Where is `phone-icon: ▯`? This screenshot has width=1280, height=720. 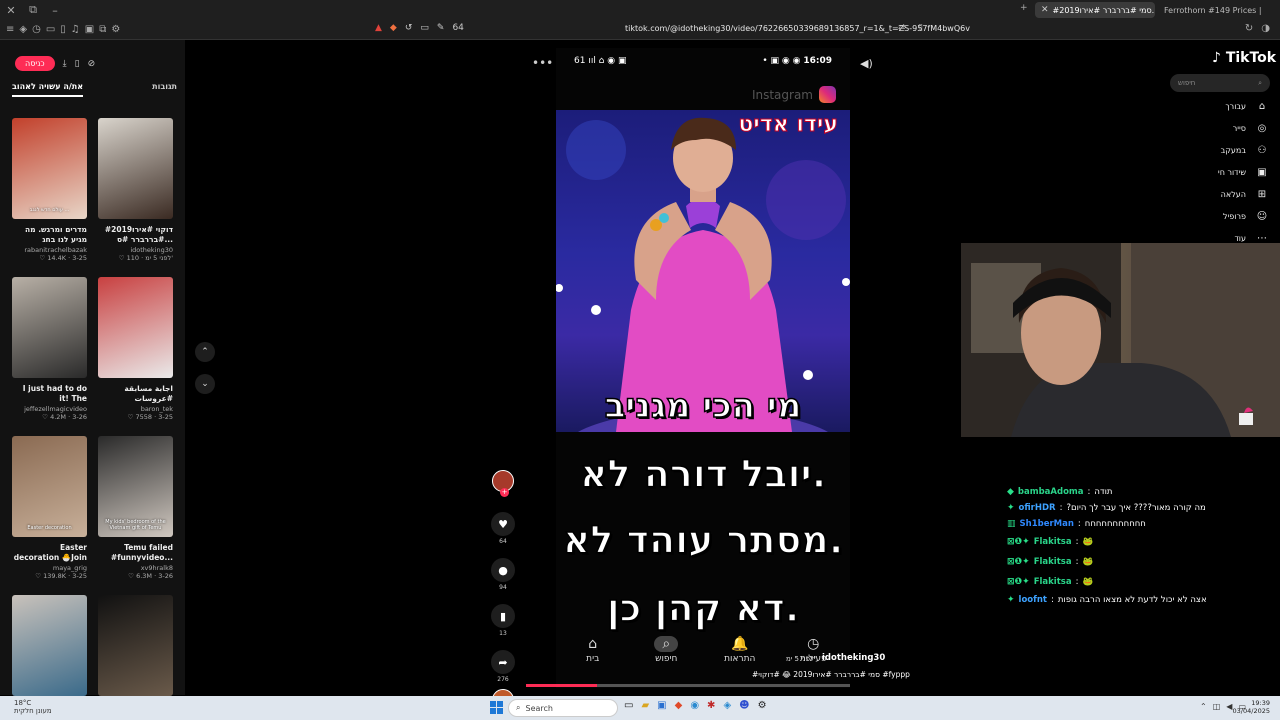 phone-icon: ▯ is located at coordinates (77, 64).